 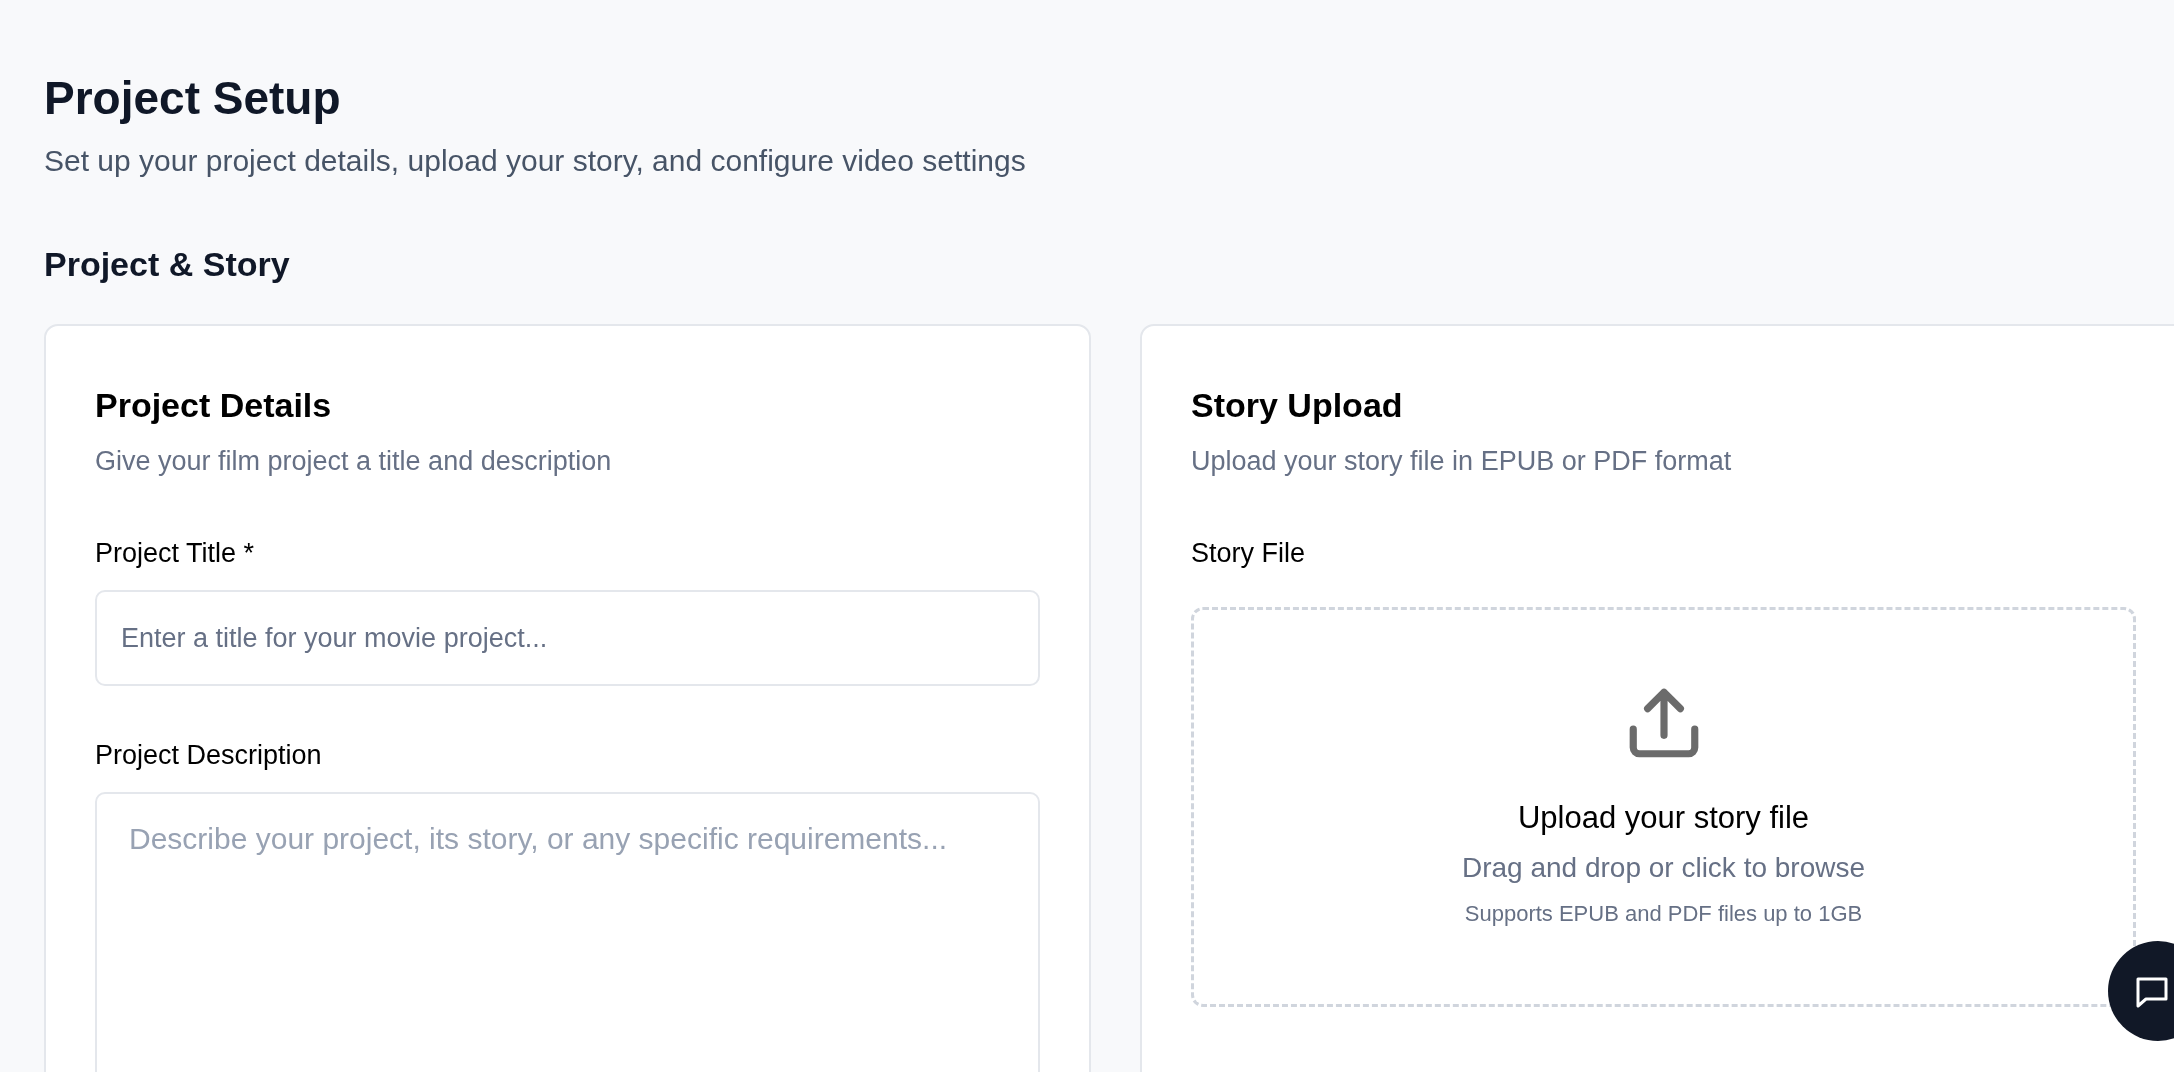 What do you see at coordinates (209, 755) in the screenshot?
I see `field-label: Project Description` at bounding box center [209, 755].